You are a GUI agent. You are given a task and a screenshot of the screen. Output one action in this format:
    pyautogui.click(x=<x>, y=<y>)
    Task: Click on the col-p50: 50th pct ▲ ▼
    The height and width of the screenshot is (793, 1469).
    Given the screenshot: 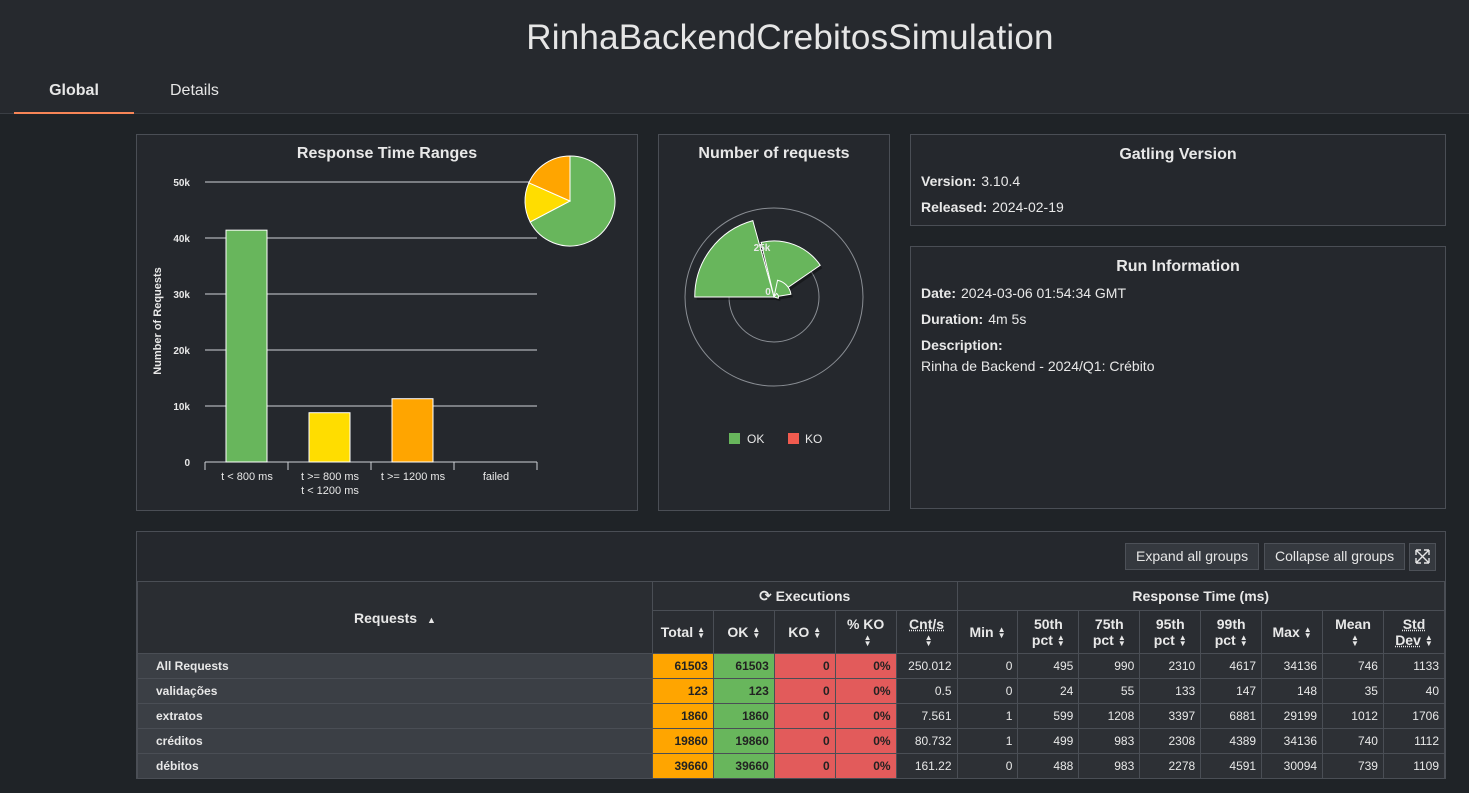 What is the action you would take?
    pyautogui.click(x=1048, y=632)
    